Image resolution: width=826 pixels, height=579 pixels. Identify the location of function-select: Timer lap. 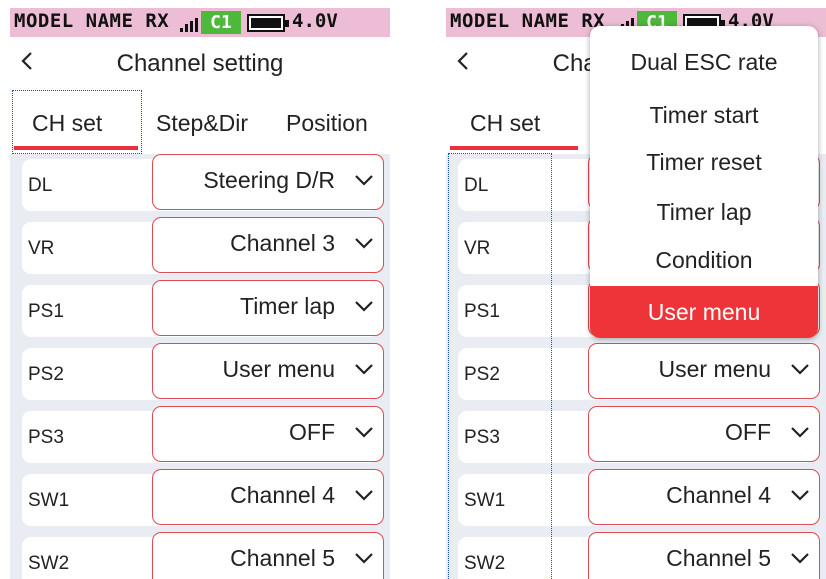
(268, 308).